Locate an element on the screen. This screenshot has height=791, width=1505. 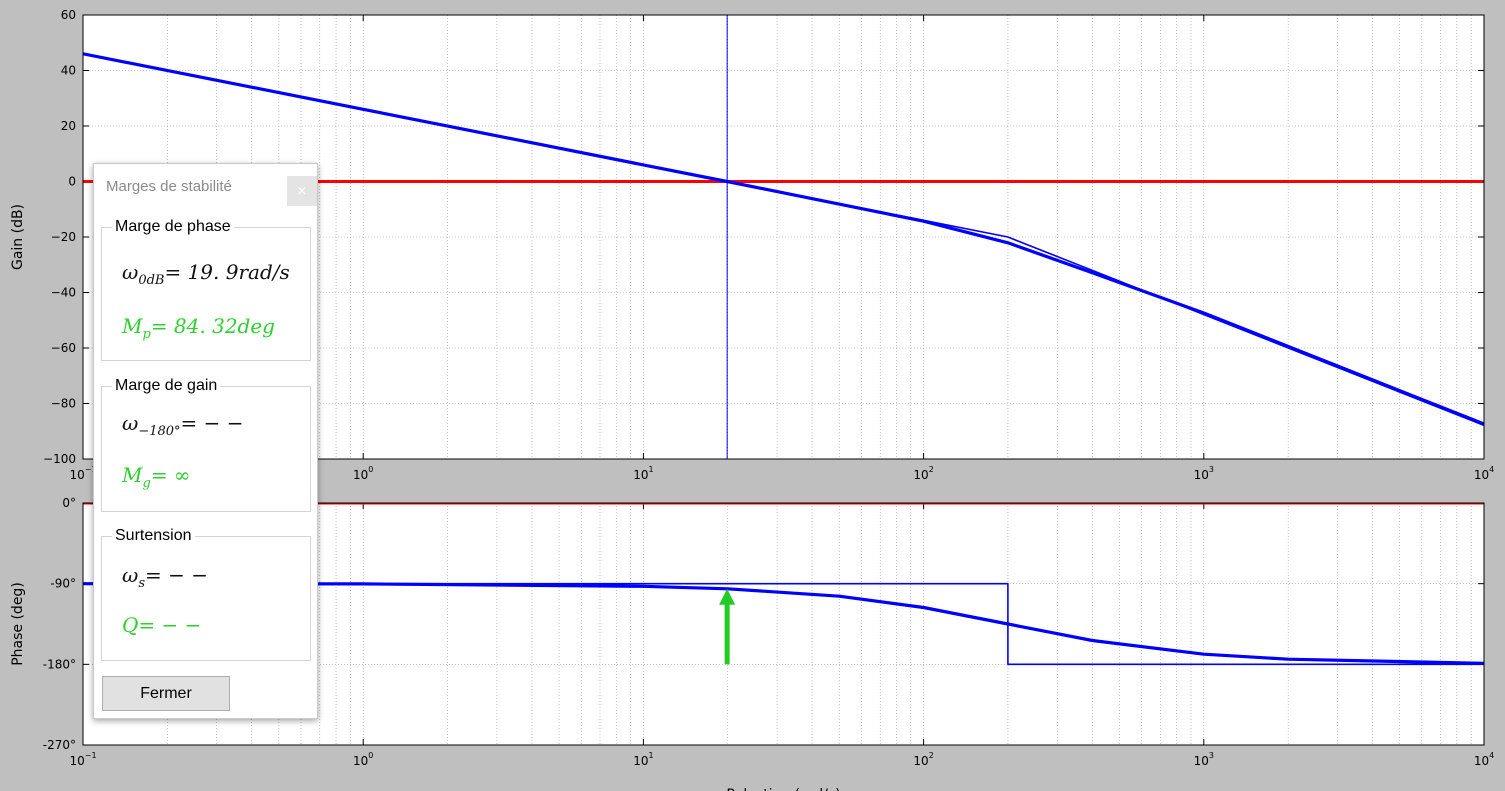
y-tick-label: −100 is located at coordinates (59, 459).